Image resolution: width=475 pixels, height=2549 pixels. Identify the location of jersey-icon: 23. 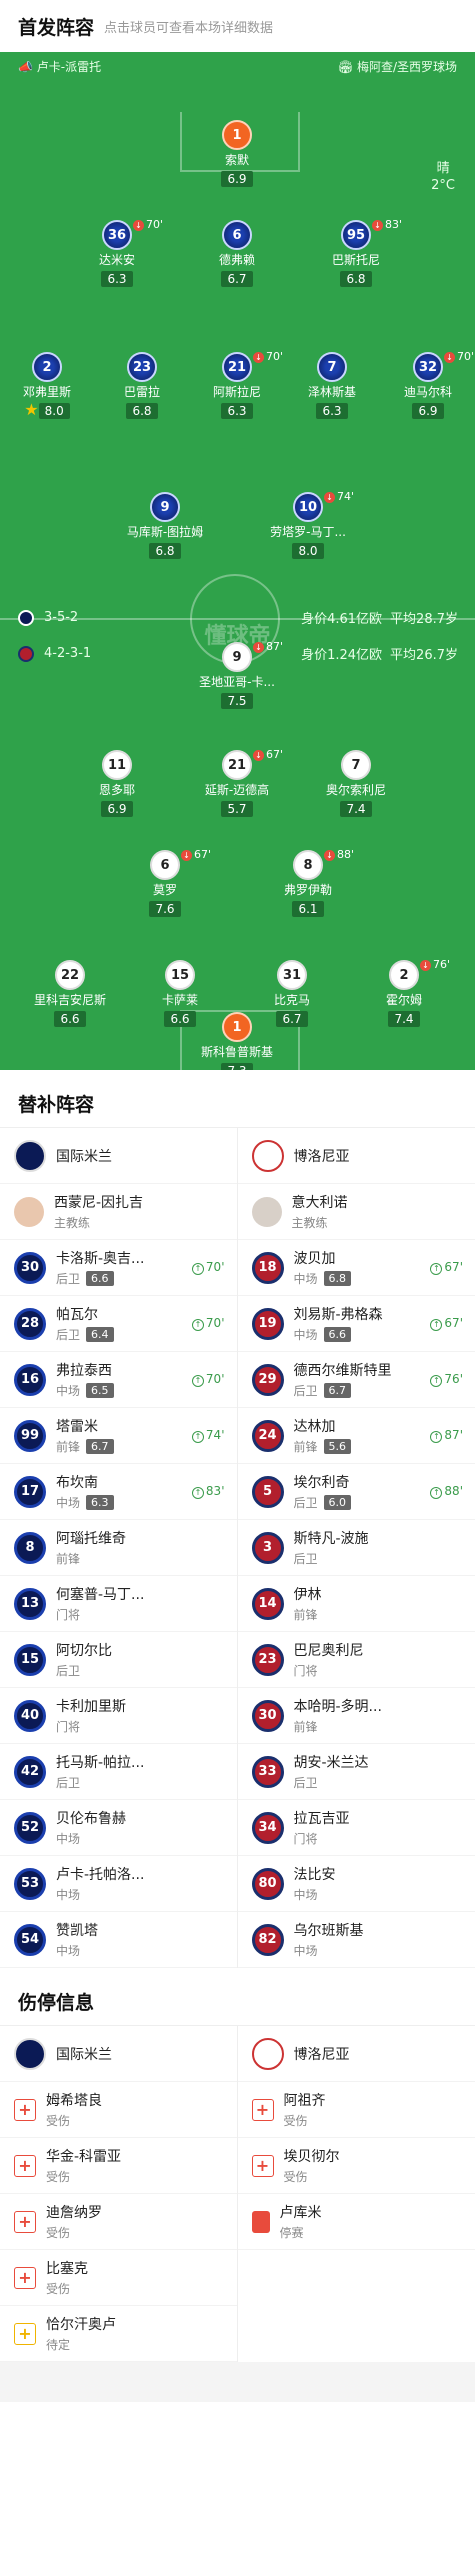
(267, 1659).